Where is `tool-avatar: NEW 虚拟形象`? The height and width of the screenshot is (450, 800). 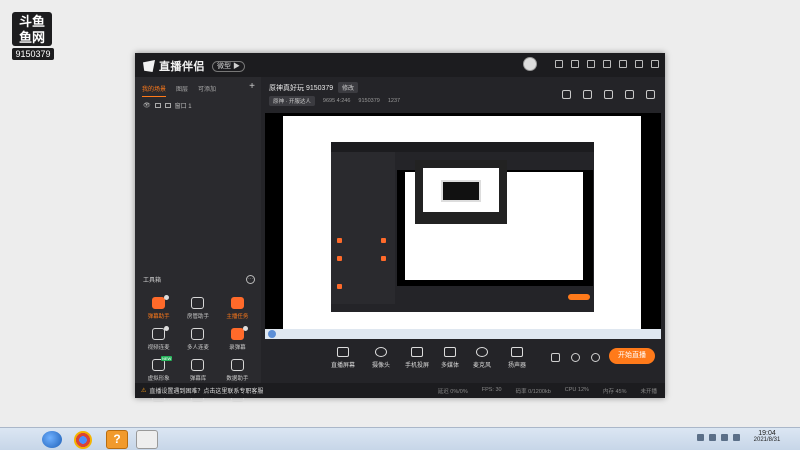 tool-avatar: NEW 虚拟形象 is located at coordinates (158, 369).